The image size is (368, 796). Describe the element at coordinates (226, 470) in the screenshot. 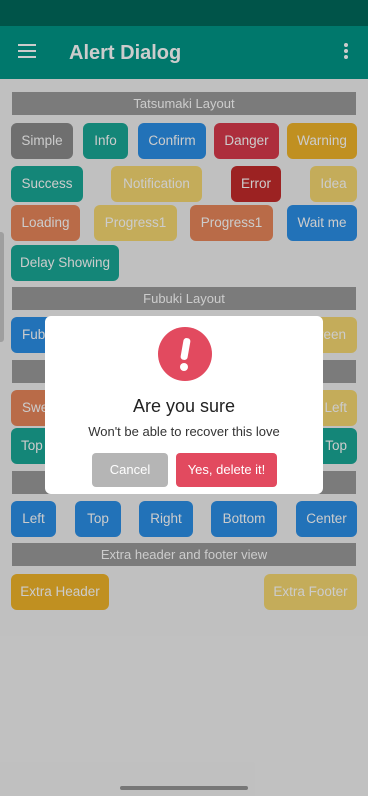

I see `delete-confirm-button: Yes, delete it!` at that location.